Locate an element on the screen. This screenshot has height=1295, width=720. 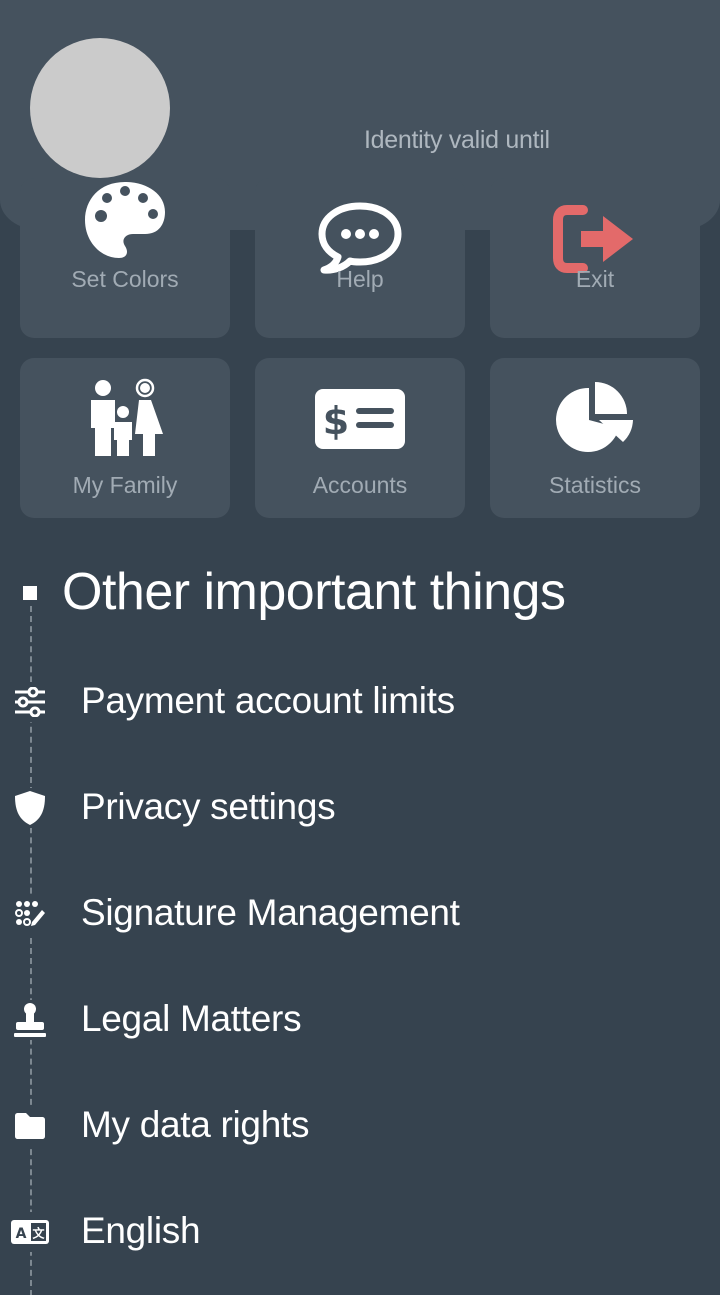
tile-label: Exit is located at coordinates (595, 279).